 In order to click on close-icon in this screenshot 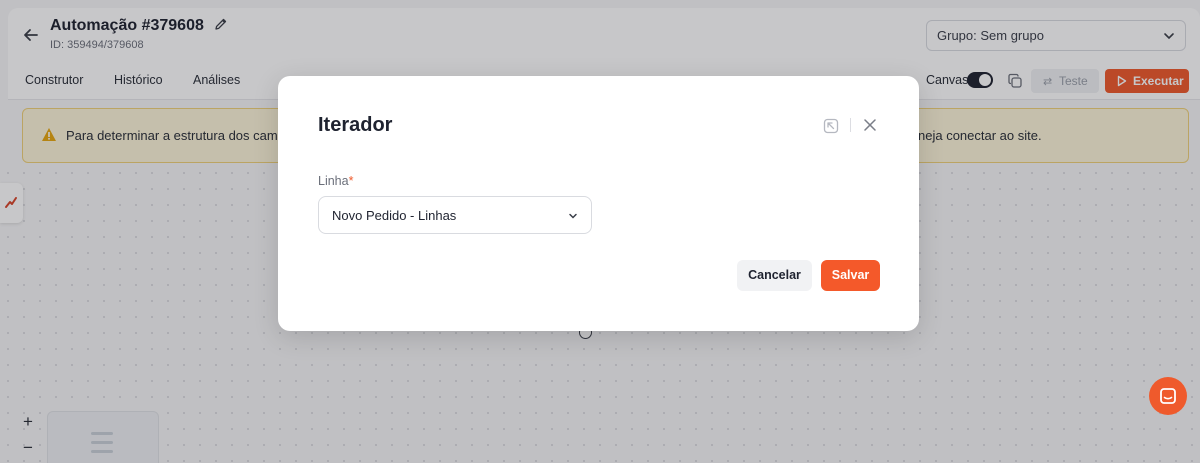, I will do `click(870, 125)`.